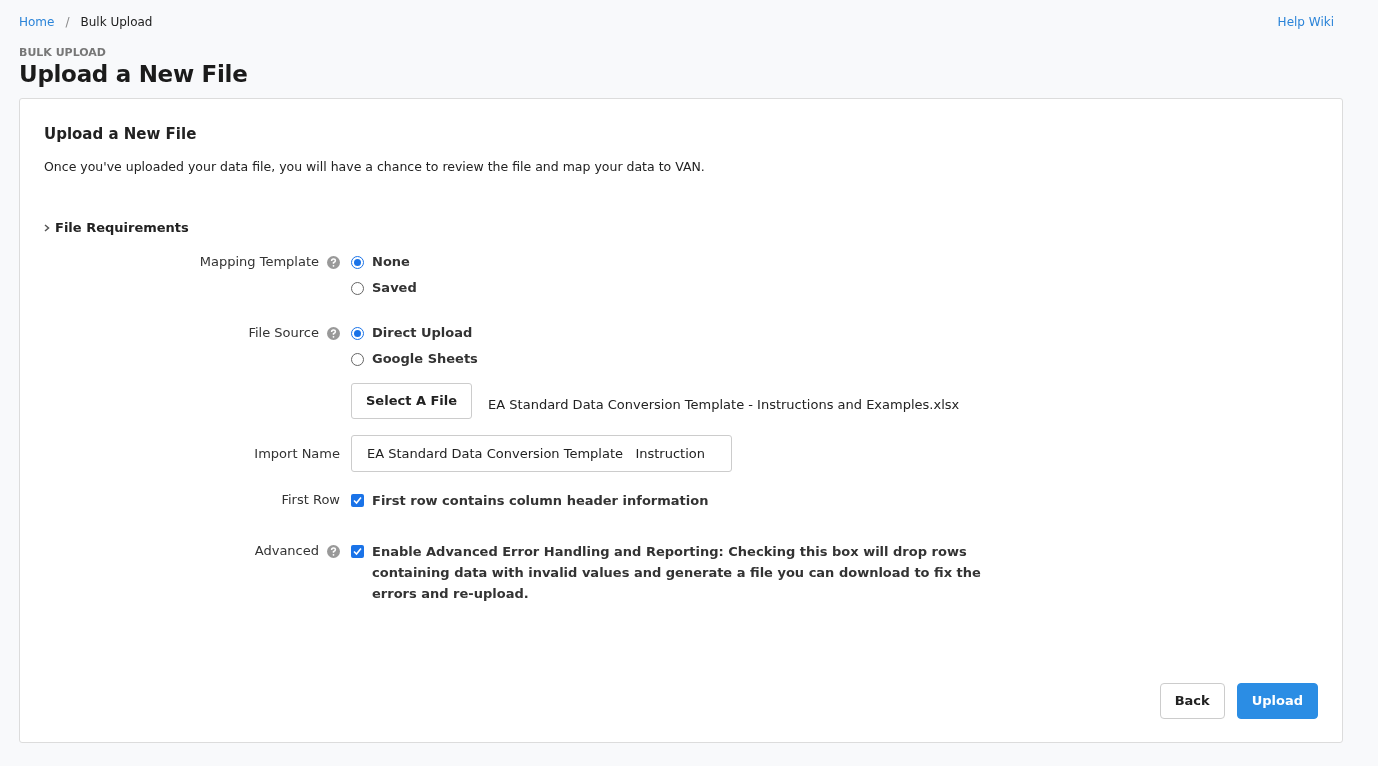 The image size is (1378, 766). I want to click on chevron-right-icon, so click(47, 228).